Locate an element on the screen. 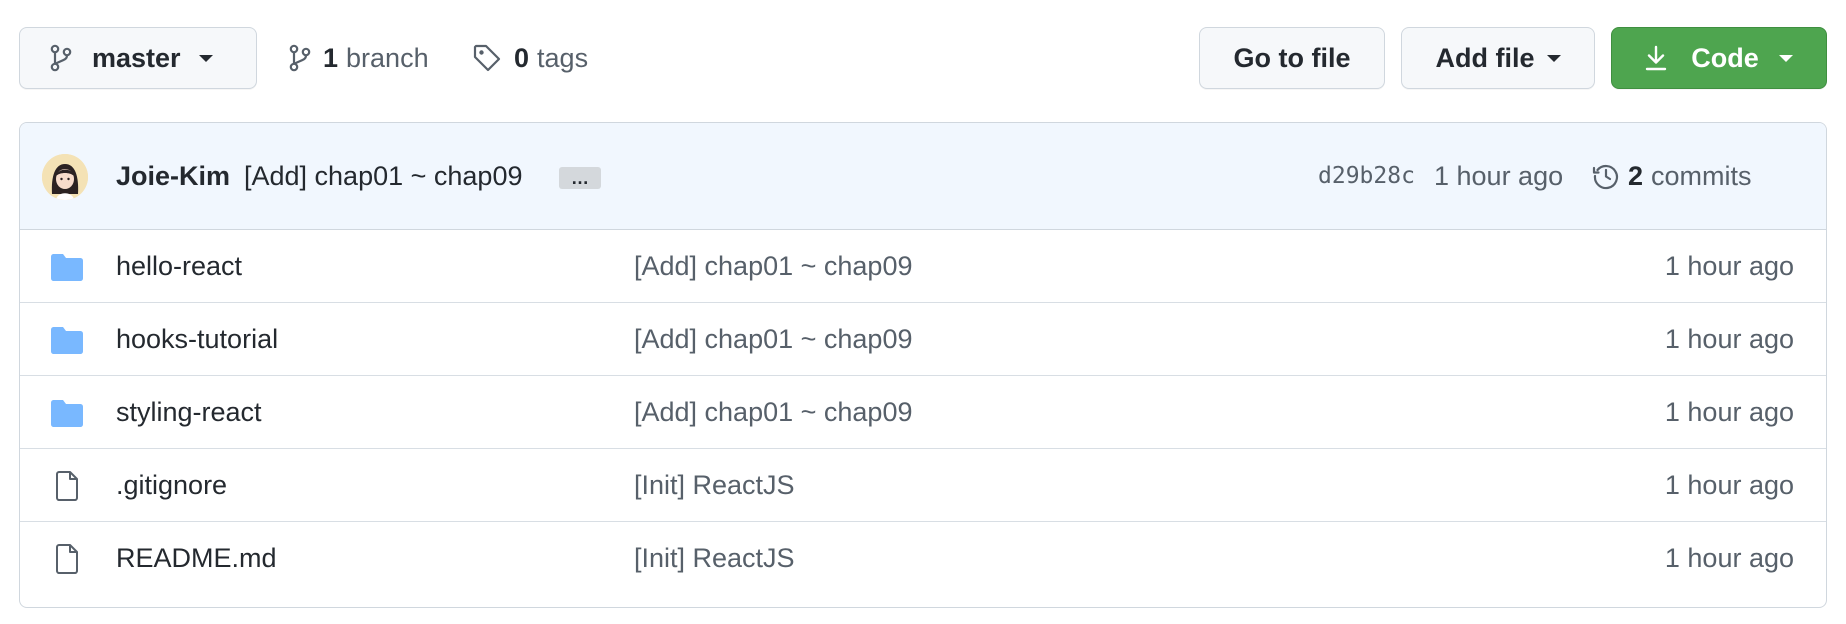  tags-count: 0 is located at coordinates (522, 57).